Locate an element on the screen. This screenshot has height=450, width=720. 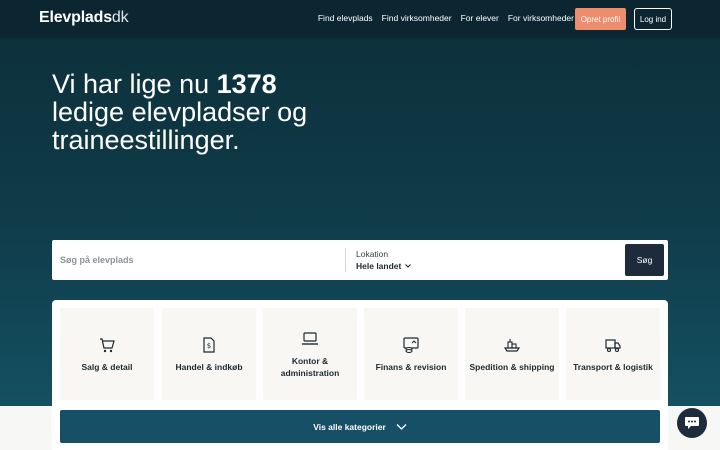
chat-bubble-icon is located at coordinates (692, 423).